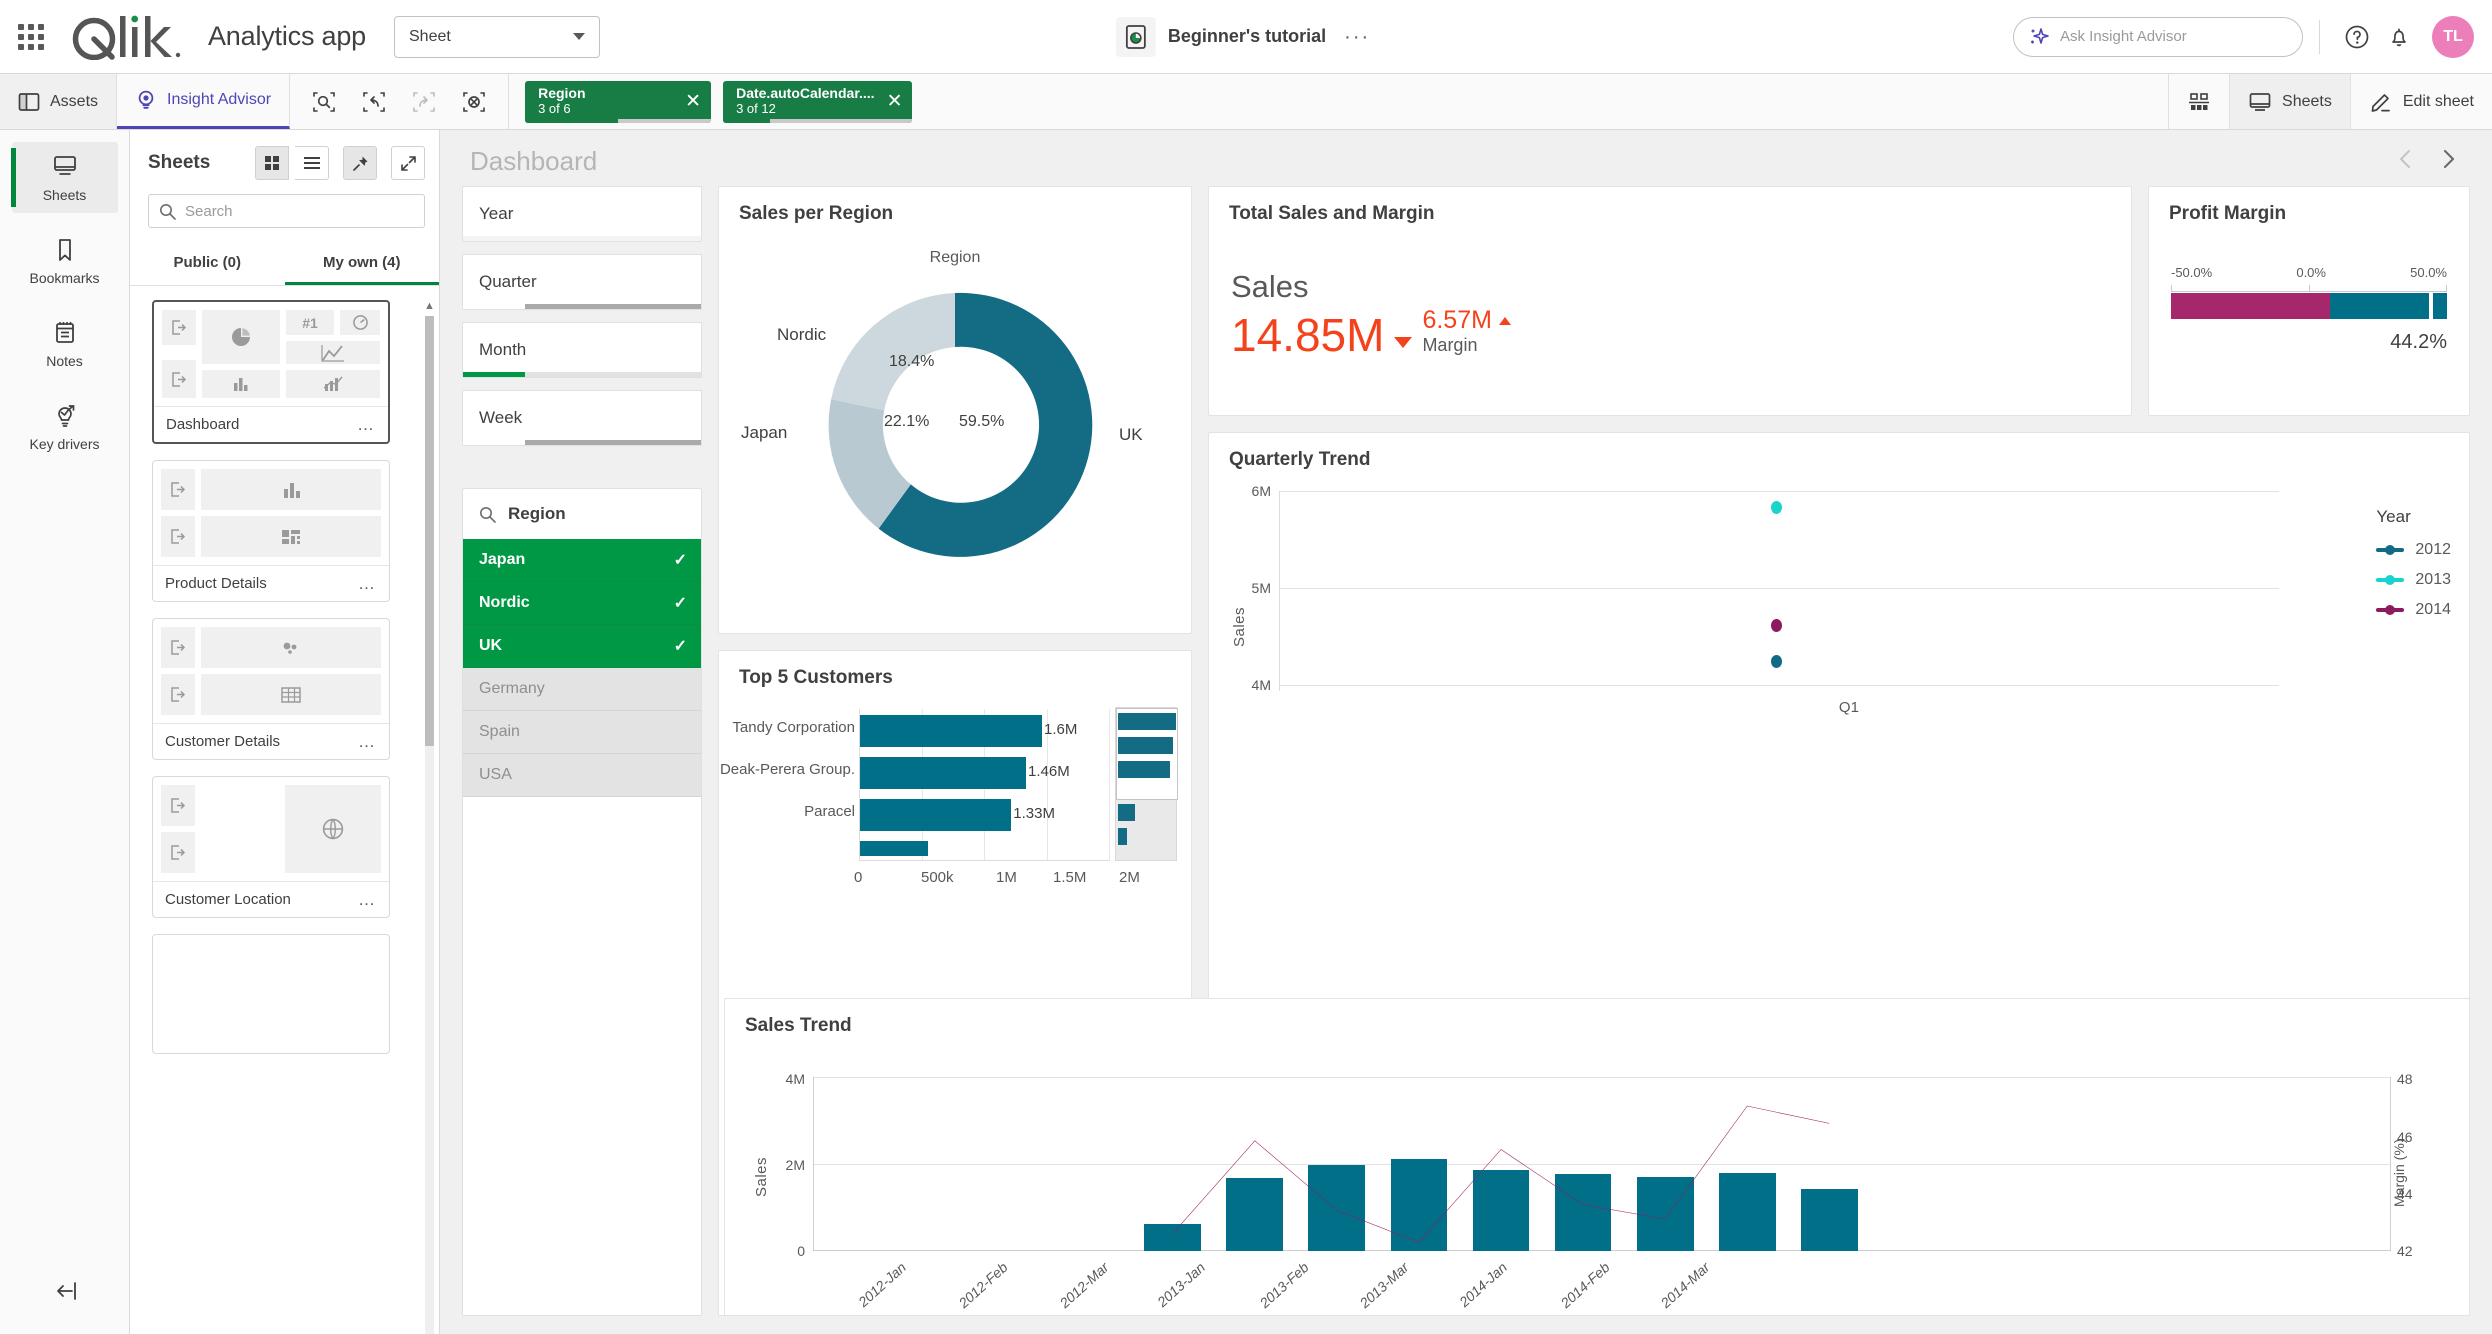 This screenshot has height=1334, width=2492. I want to click on bar-x-tick: 1.5M, so click(1070, 877).